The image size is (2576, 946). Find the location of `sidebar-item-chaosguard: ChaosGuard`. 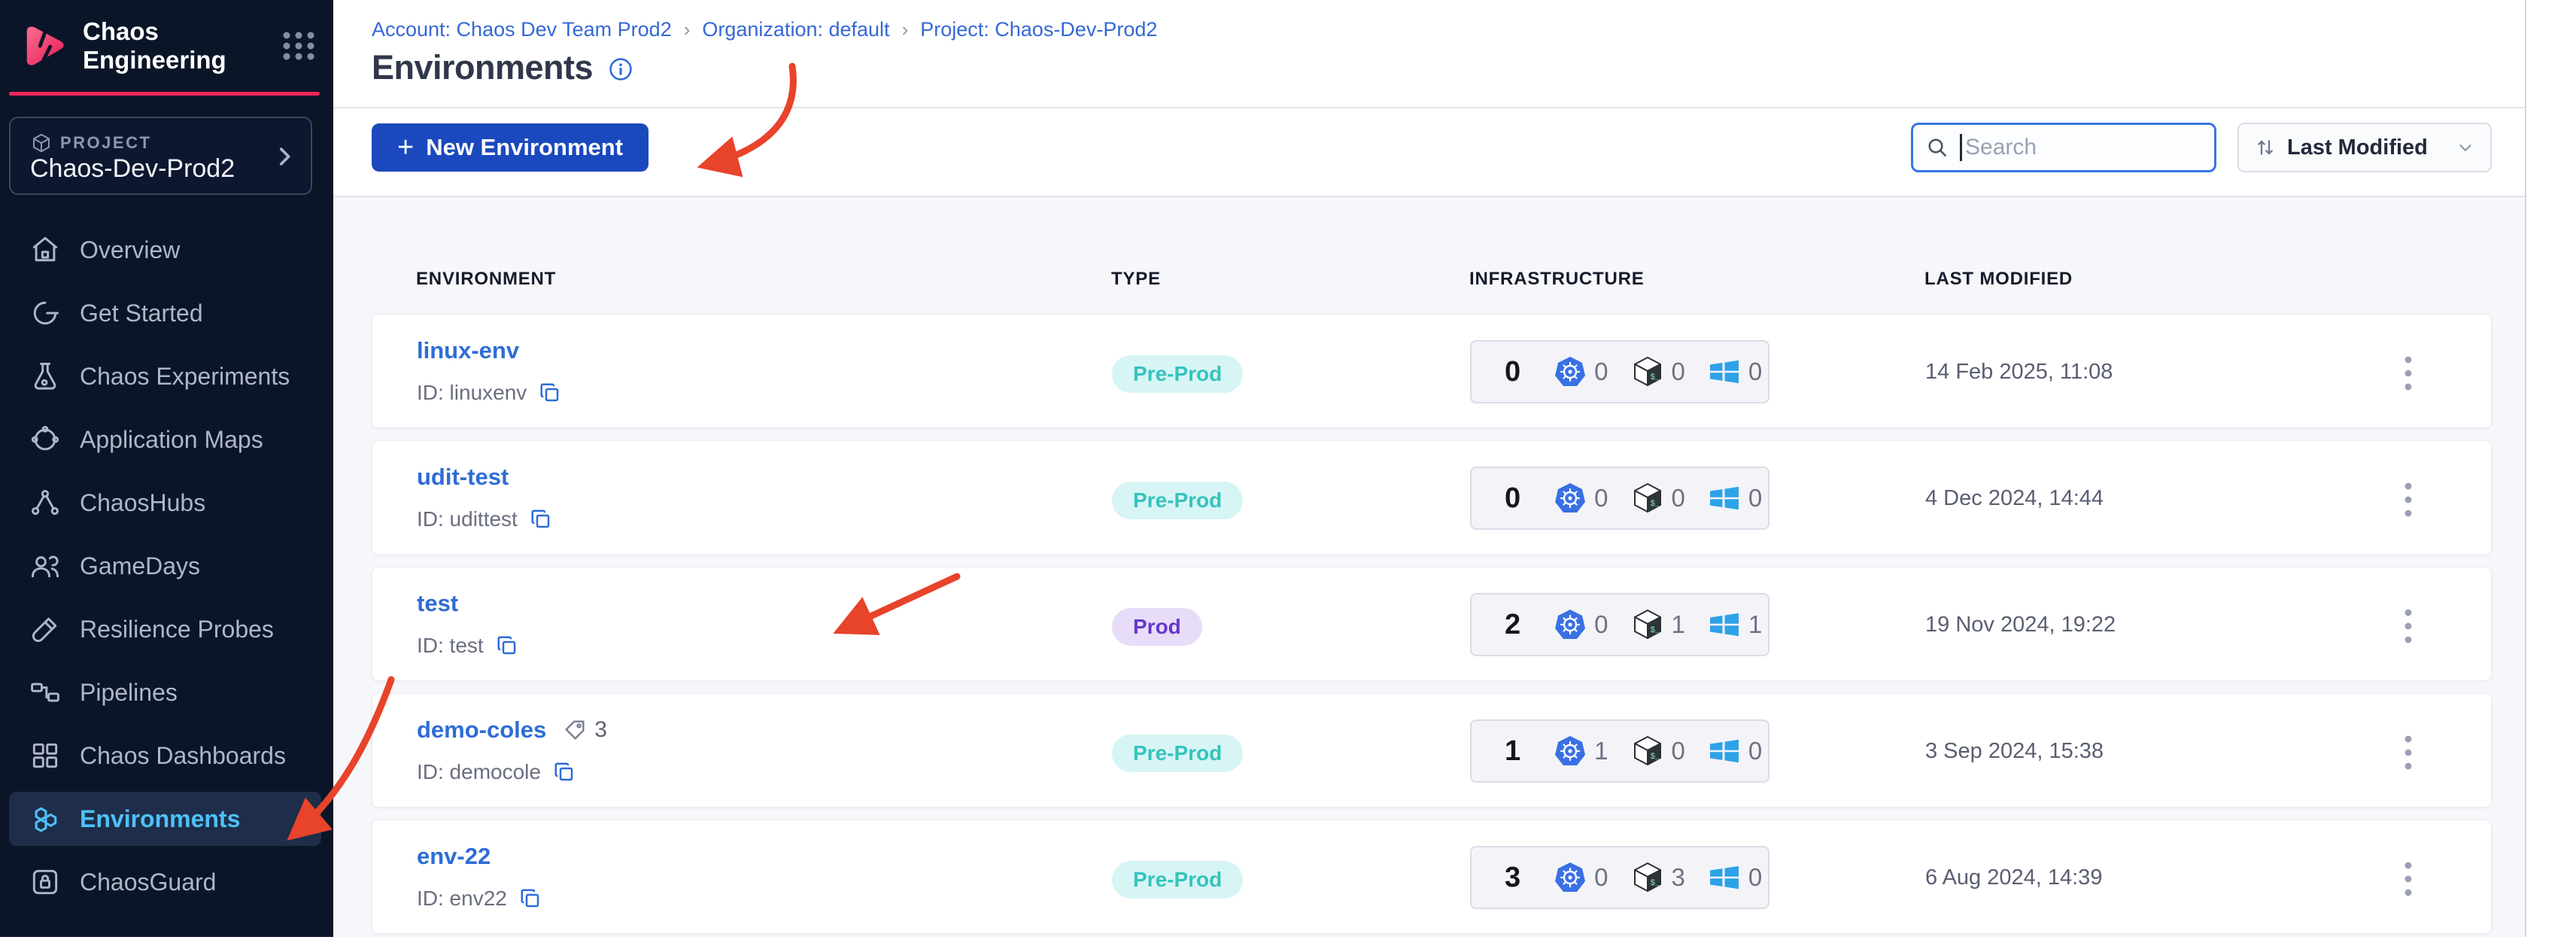

sidebar-item-chaosguard: ChaosGuard is located at coordinates (165, 882).